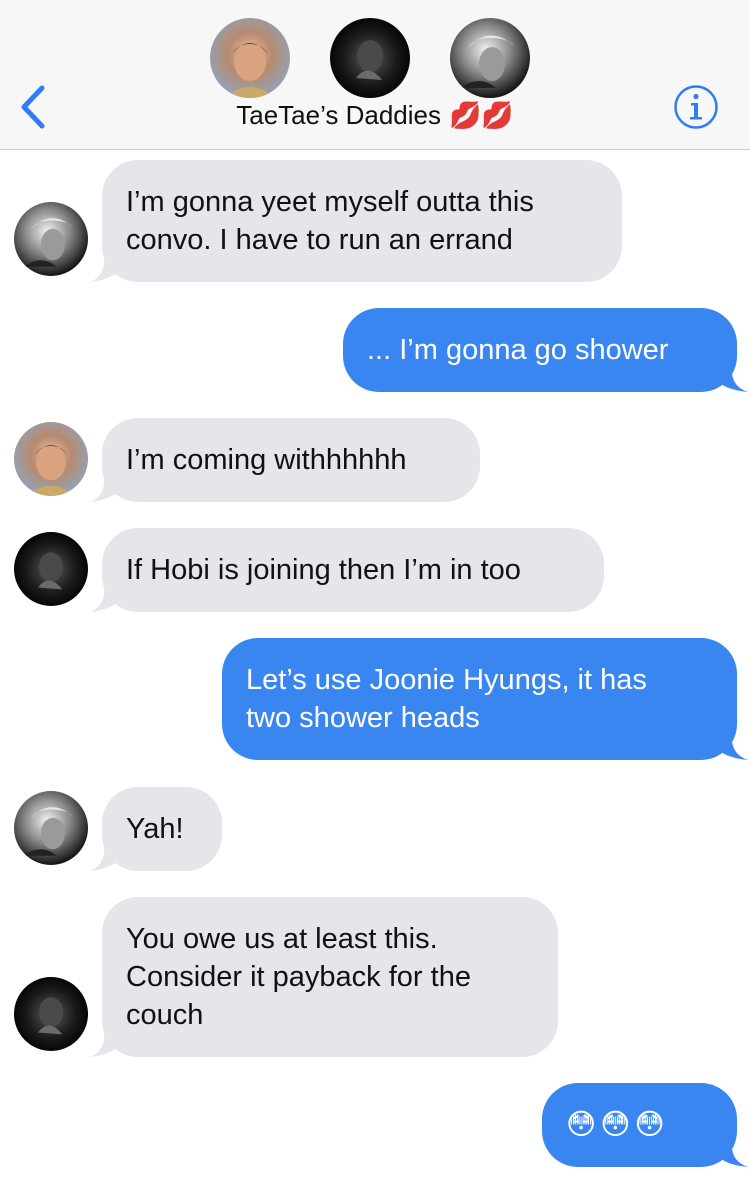  I want to click on message-text: two shower heads, so click(363, 718).